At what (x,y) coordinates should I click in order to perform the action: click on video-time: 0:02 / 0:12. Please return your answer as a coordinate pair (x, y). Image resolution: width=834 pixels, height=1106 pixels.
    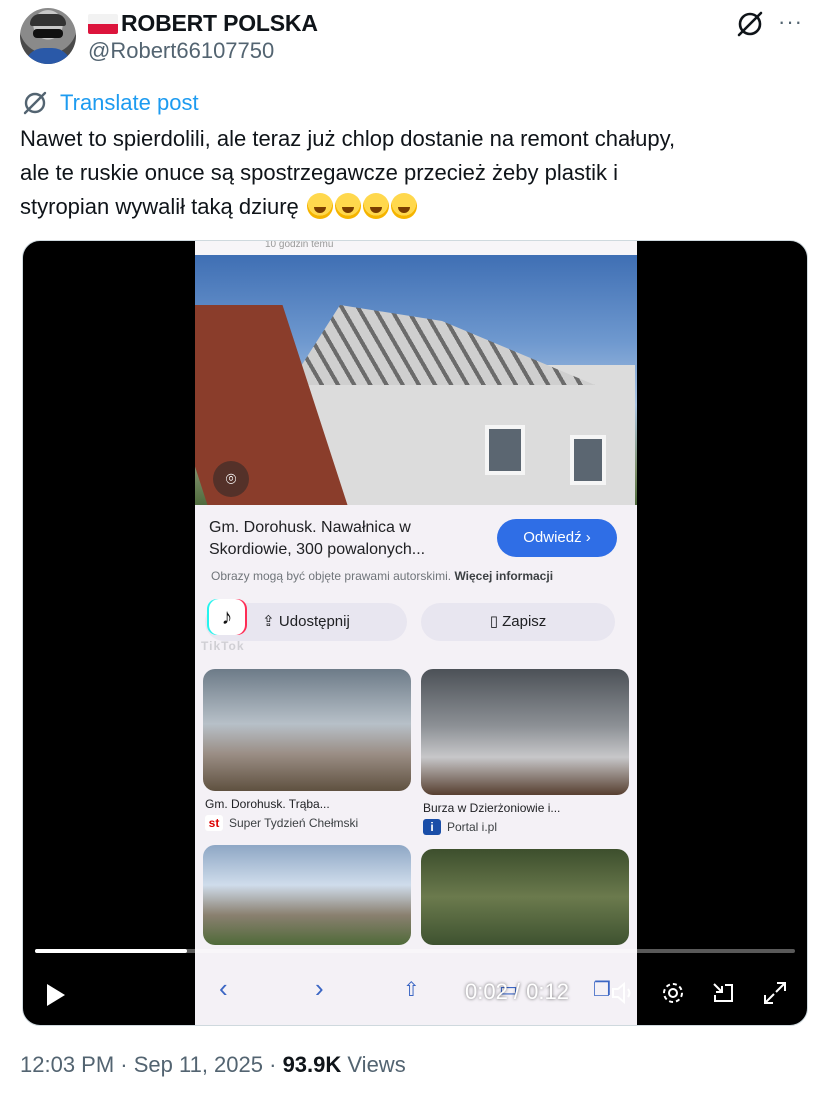
    Looking at the image, I should click on (517, 991).